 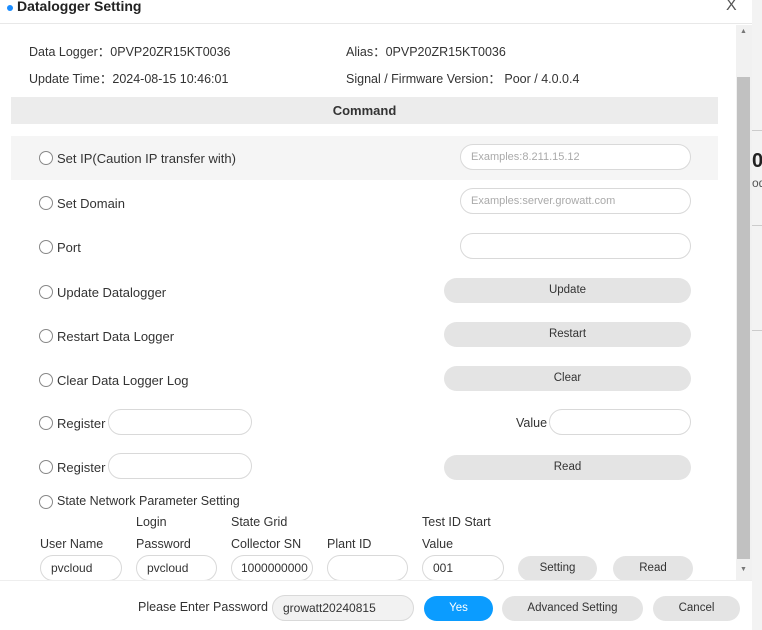 I want to click on state-grid-label: State Grid, so click(x=259, y=522).